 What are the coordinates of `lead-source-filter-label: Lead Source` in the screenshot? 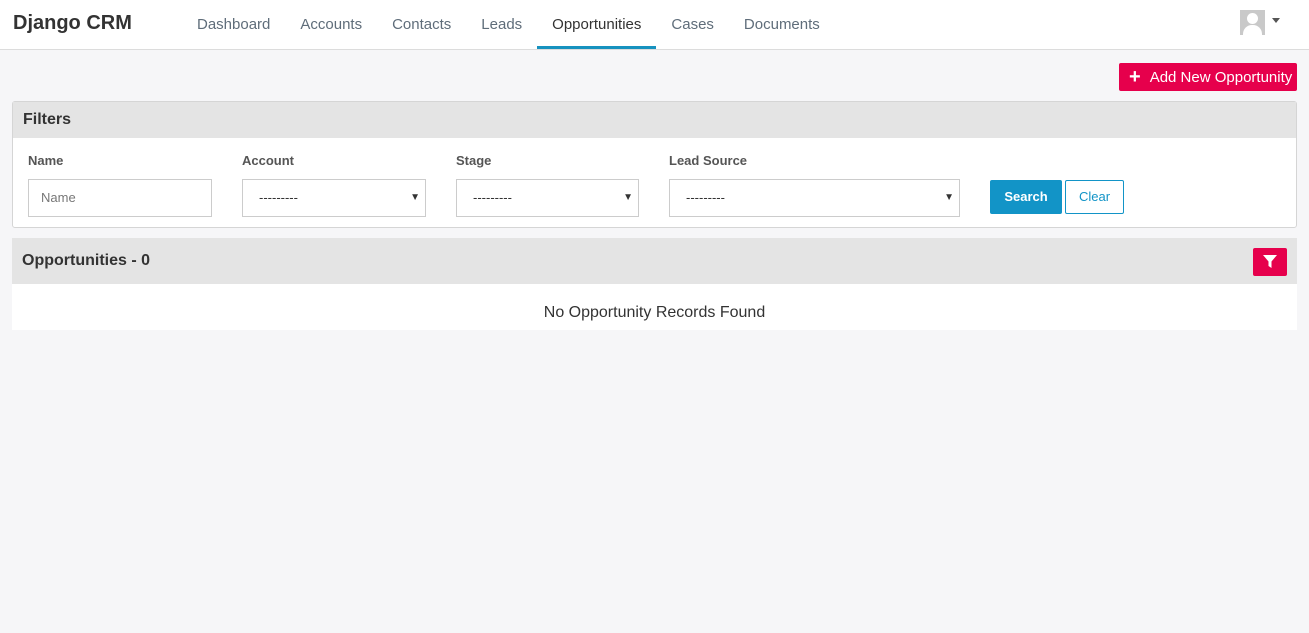 It's located at (708, 160).